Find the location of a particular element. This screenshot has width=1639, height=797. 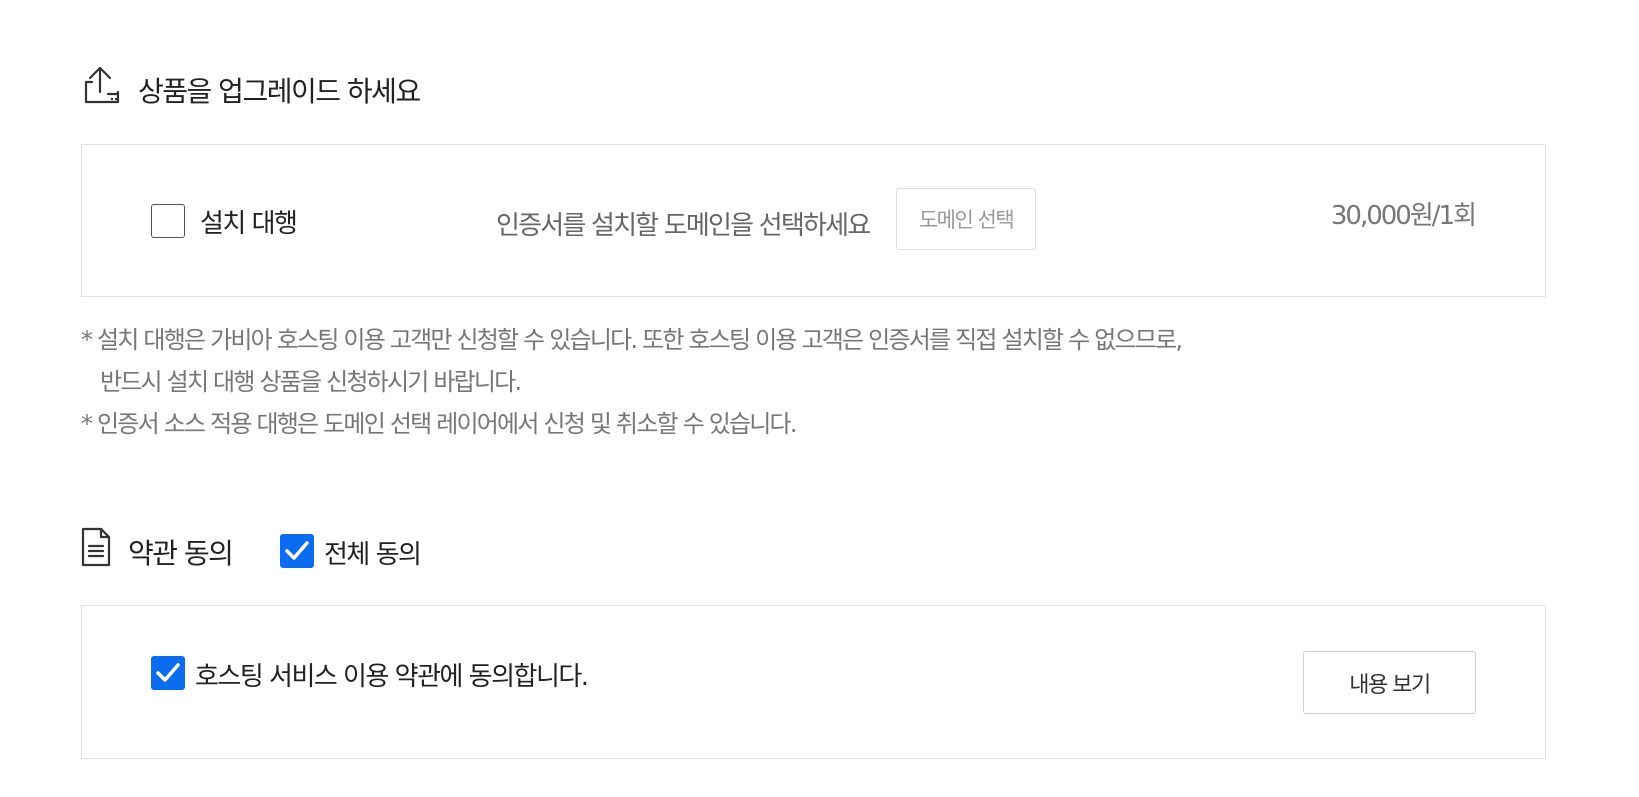

install-service-checkbox is located at coordinates (168, 221).